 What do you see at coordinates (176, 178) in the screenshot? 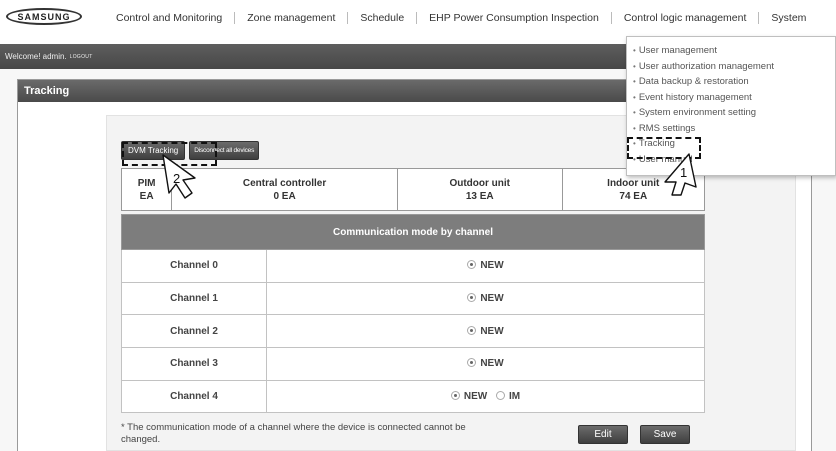
I see `svg-text: 2` at bounding box center [176, 178].